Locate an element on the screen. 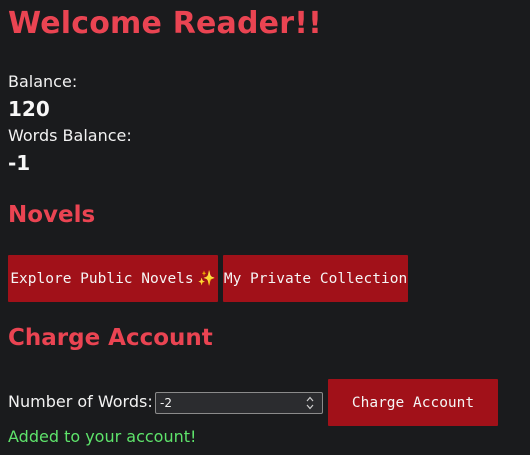  charge-account-button: Charge Account is located at coordinates (413, 402).